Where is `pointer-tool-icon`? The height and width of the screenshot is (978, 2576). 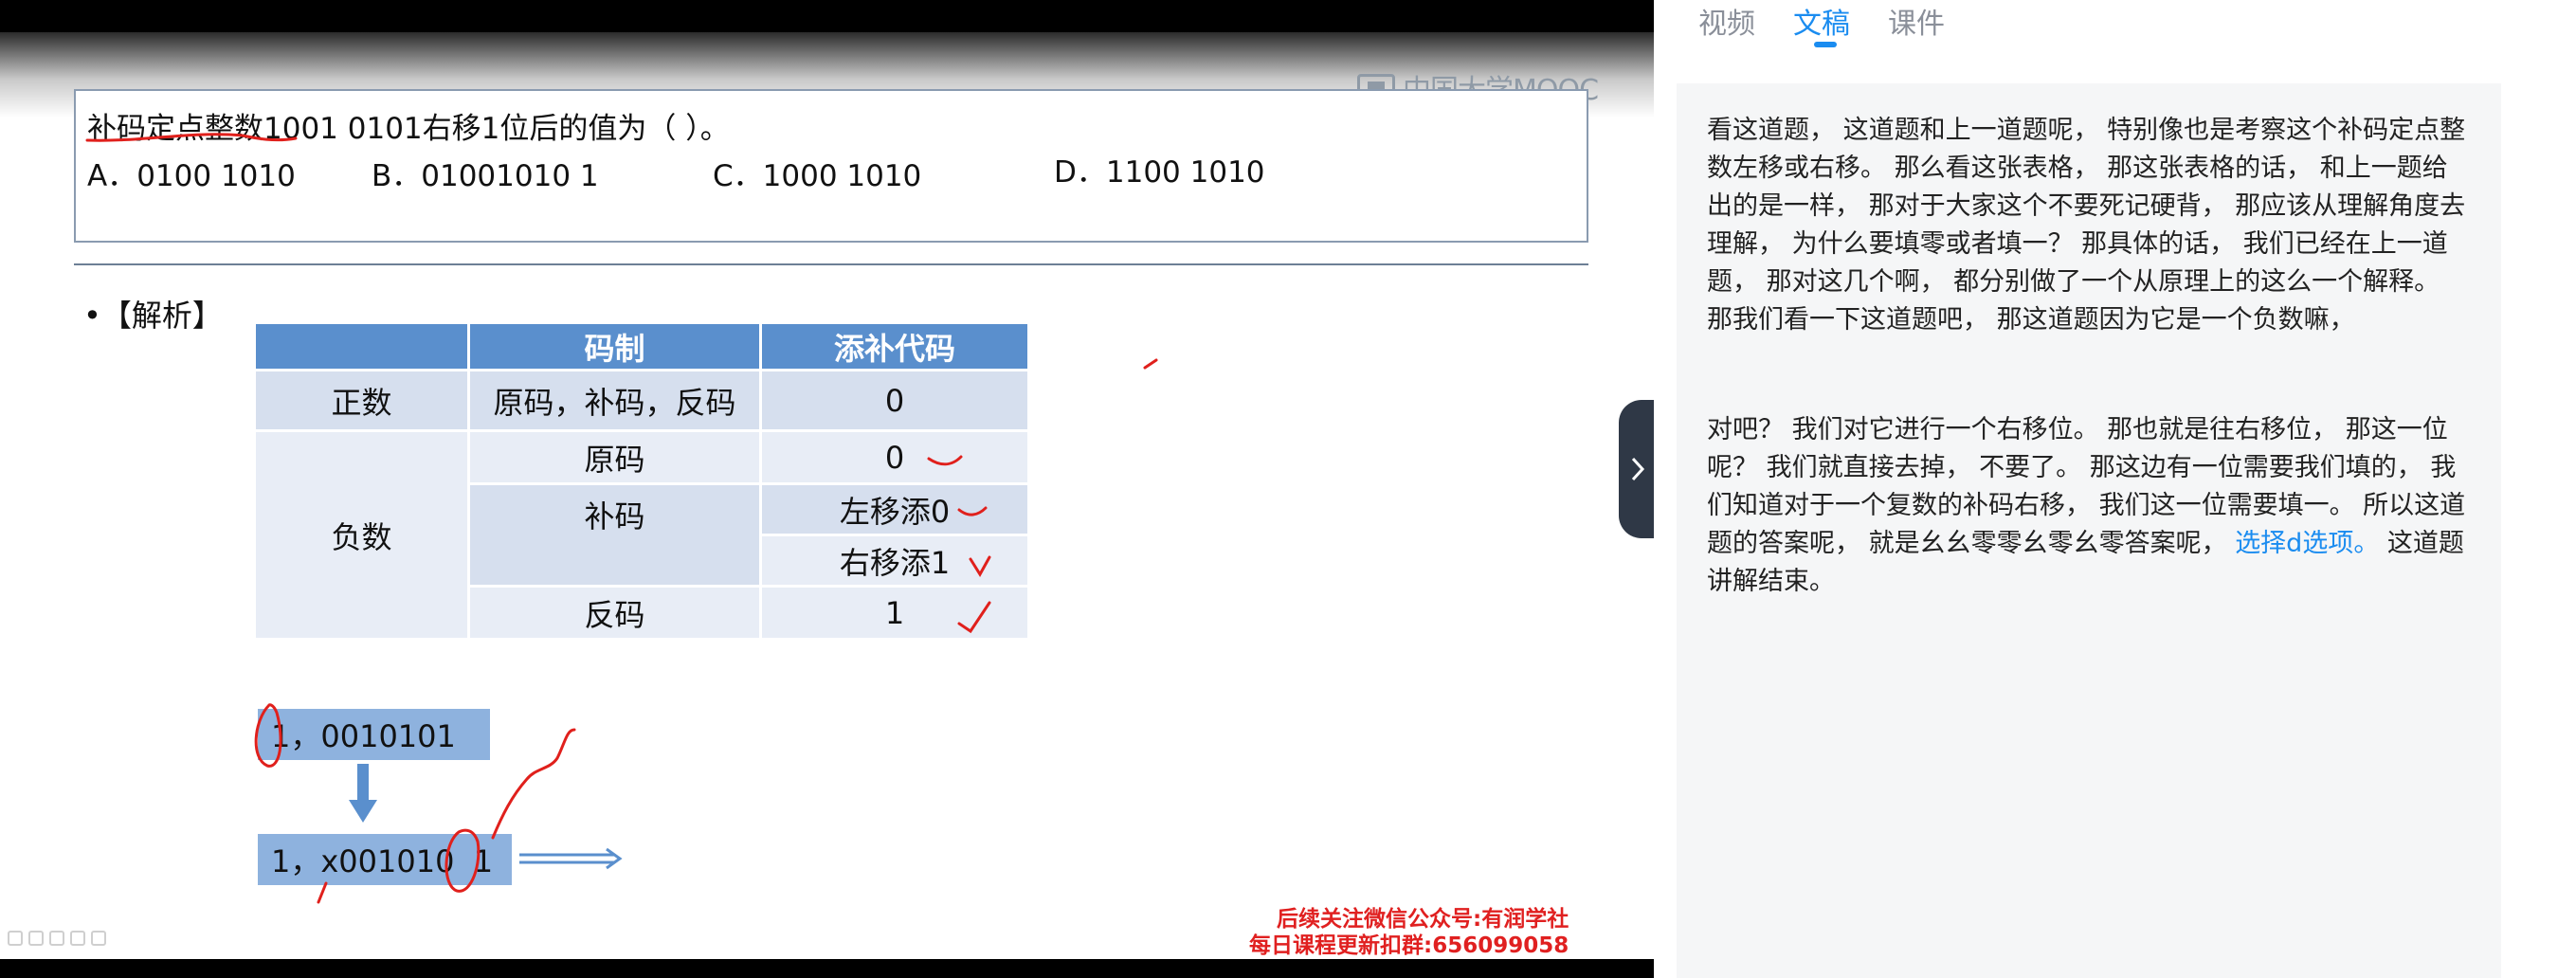 pointer-tool-icon is located at coordinates (77, 938).